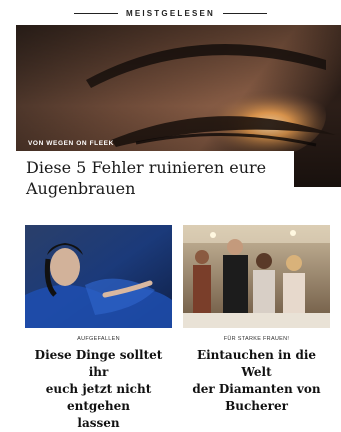 This screenshot has height=432, width=341. What do you see at coordinates (98, 276) in the screenshot?
I see `woman-fur-photo` at bounding box center [98, 276].